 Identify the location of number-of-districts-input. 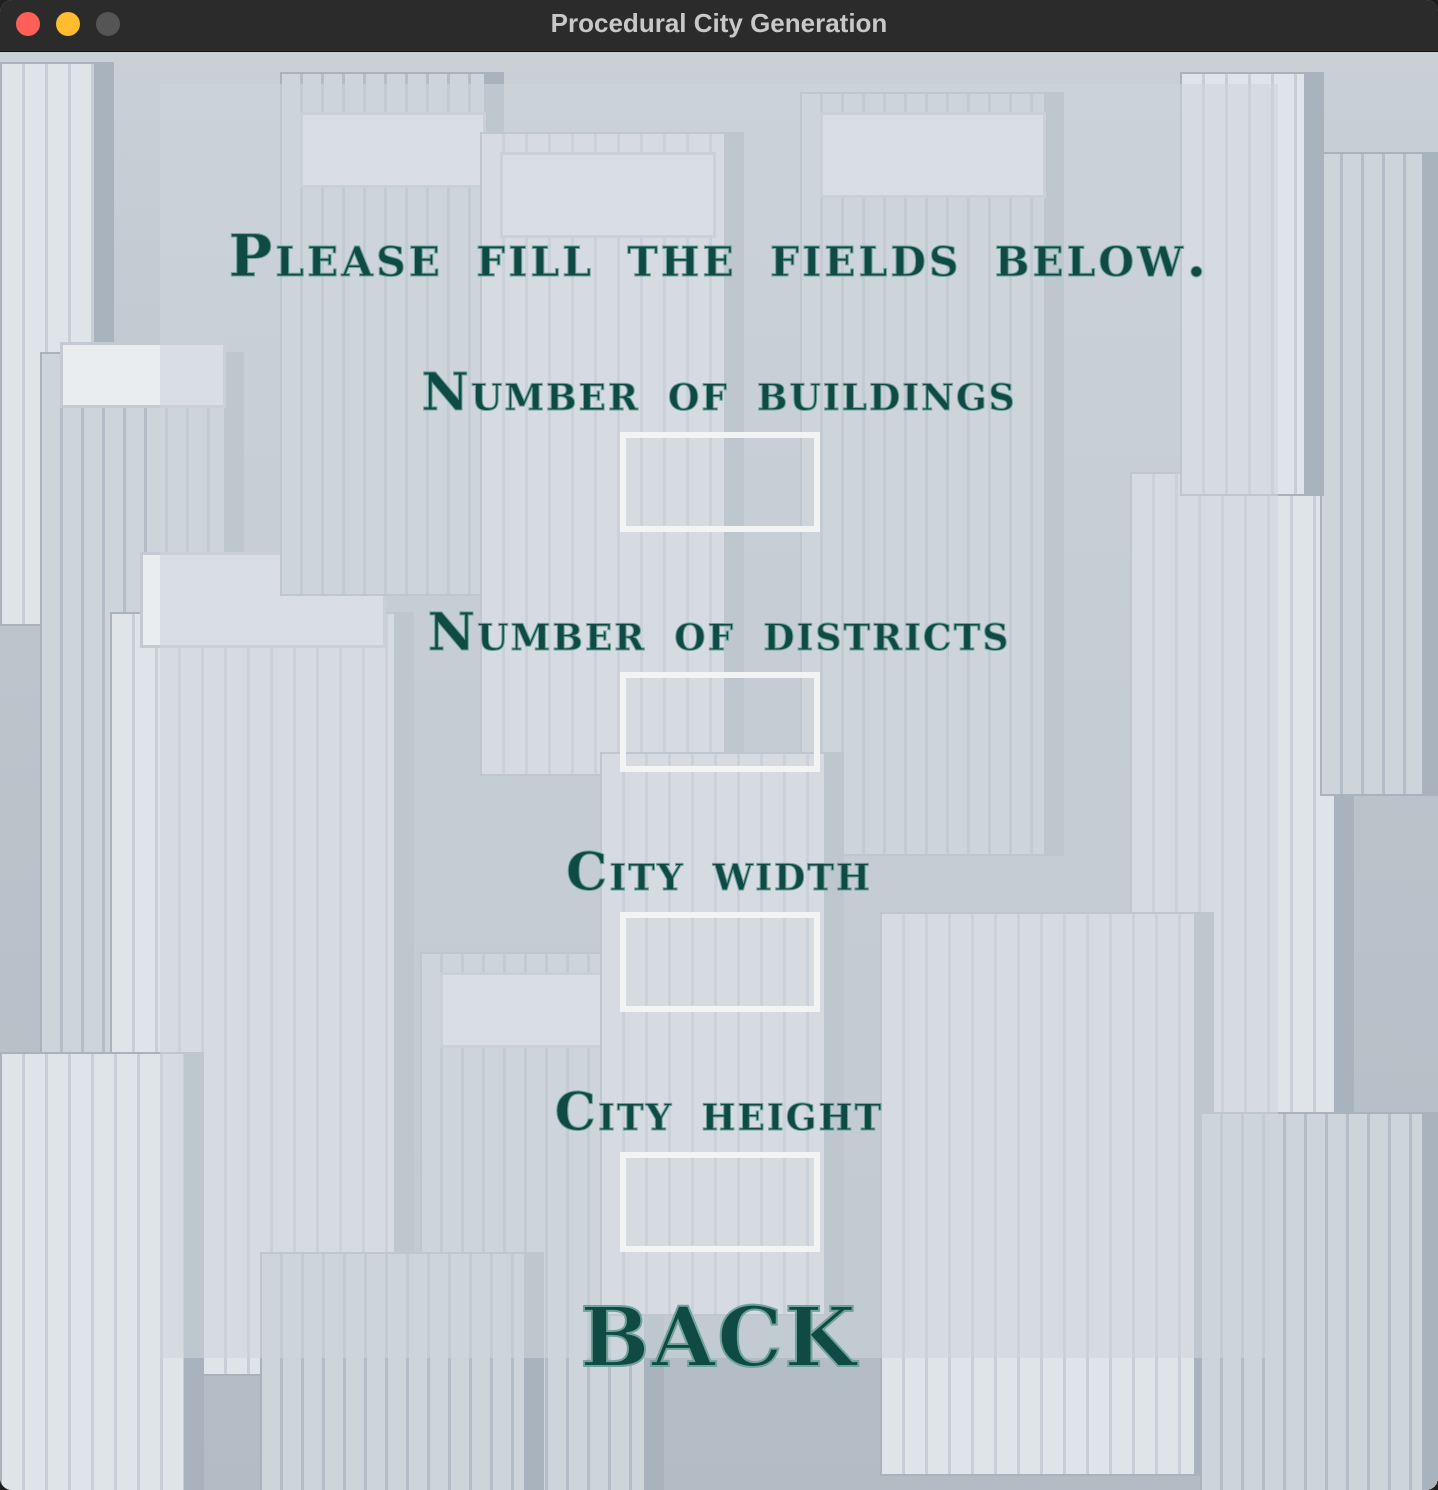
(720, 722).